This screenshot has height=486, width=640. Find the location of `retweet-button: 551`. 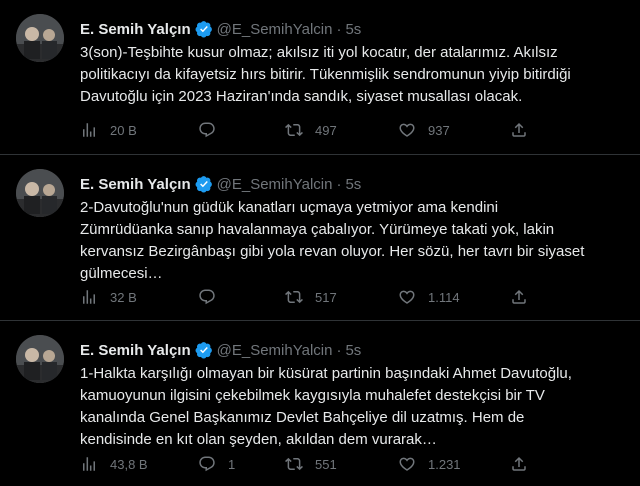

retweet-button: 551 is located at coordinates (311, 464).